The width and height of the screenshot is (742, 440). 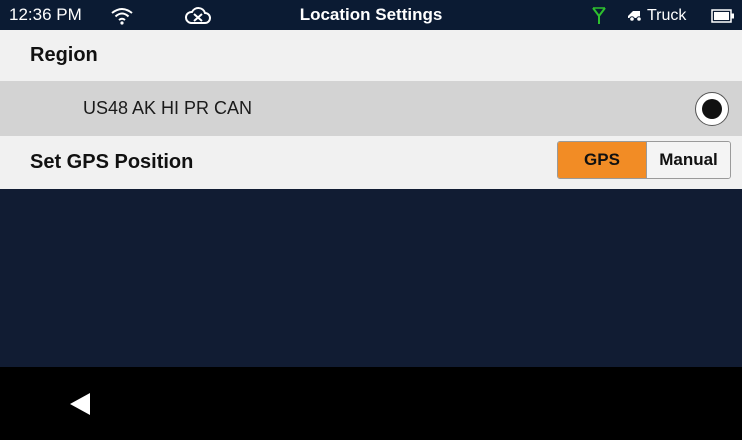 What do you see at coordinates (122, 15) in the screenshot?
I see `wifi-icon` at bounding box center [122, 15].